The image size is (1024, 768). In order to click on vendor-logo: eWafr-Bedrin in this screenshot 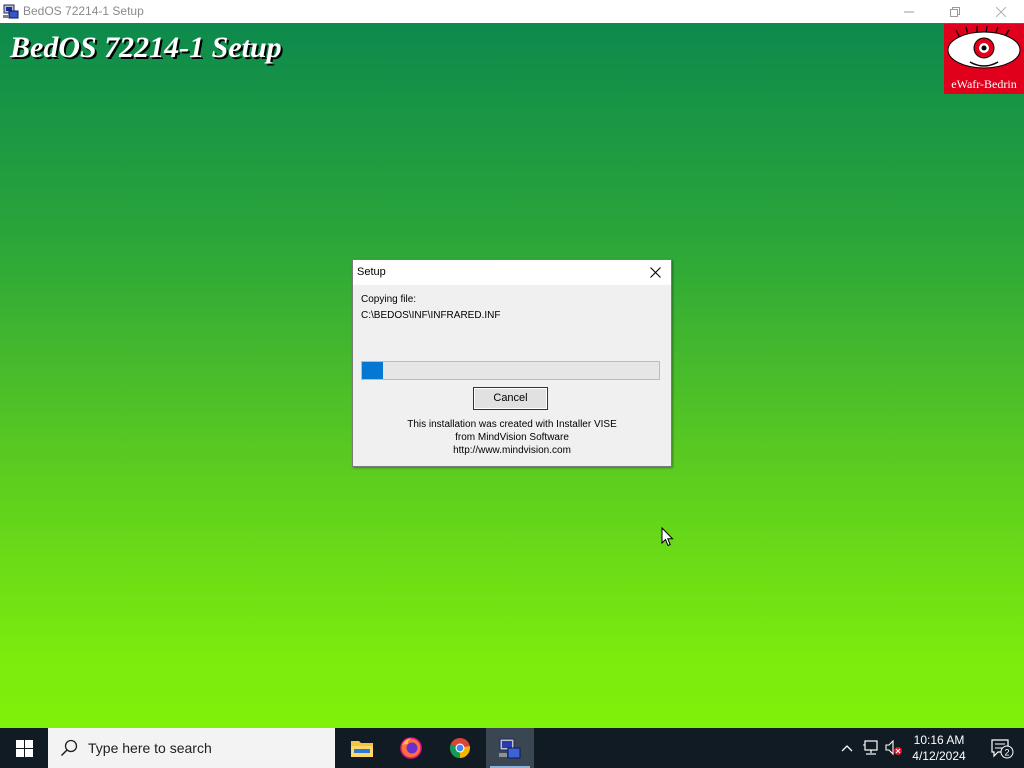, I will do `click(984, 59)`.